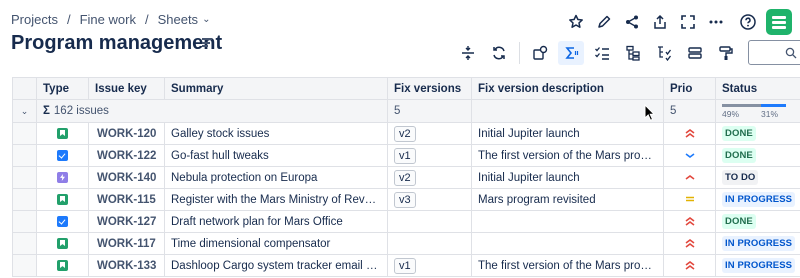  I want to click on sort-hierarchy-icon, so click(664, 53).